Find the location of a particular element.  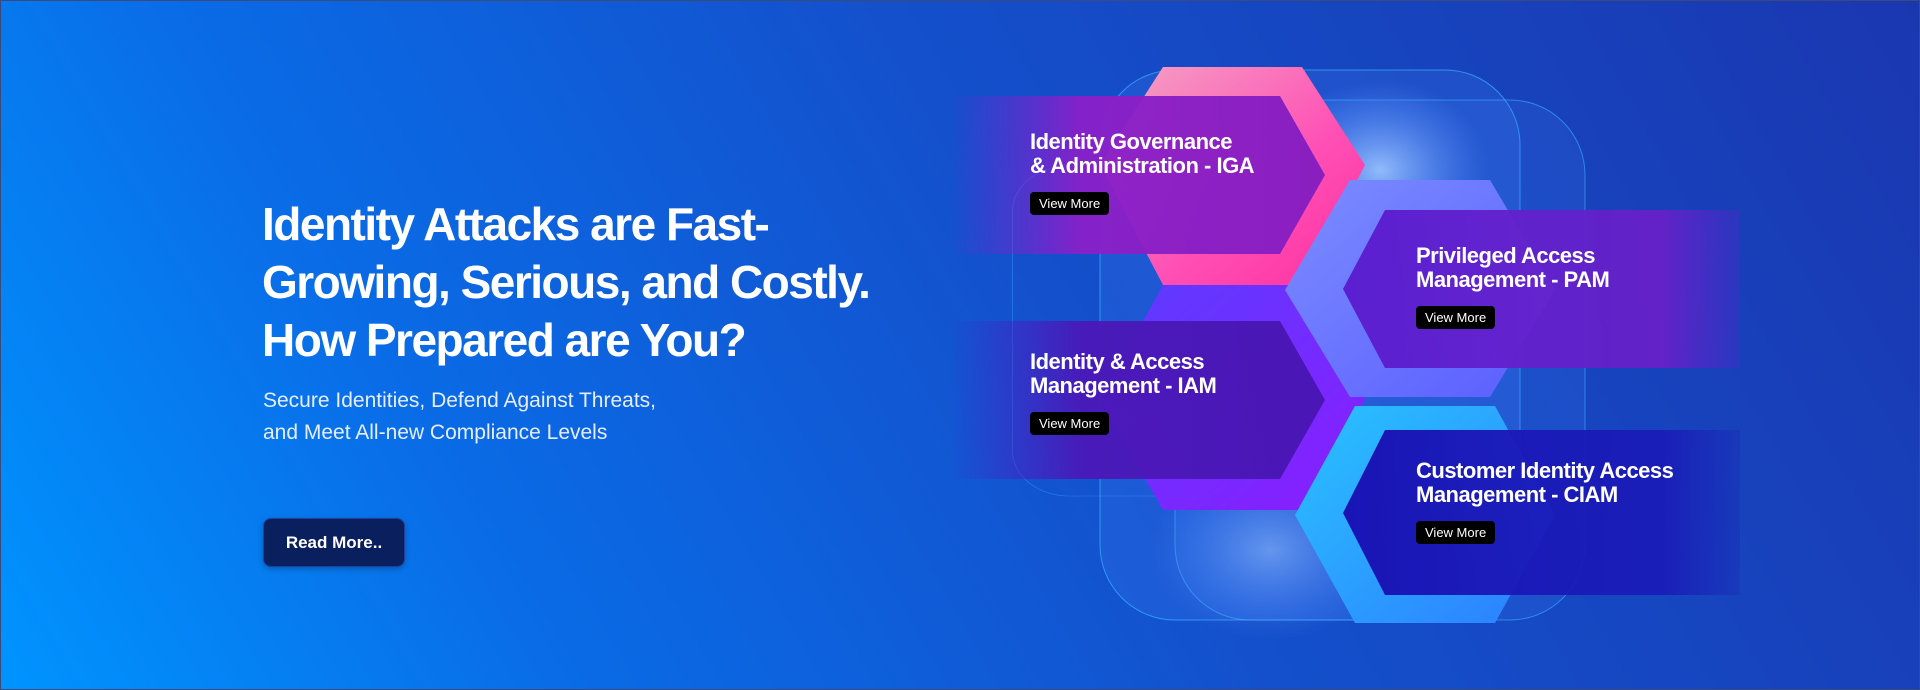

read-more-button: Read More.. is located at coordinates (334, 542).